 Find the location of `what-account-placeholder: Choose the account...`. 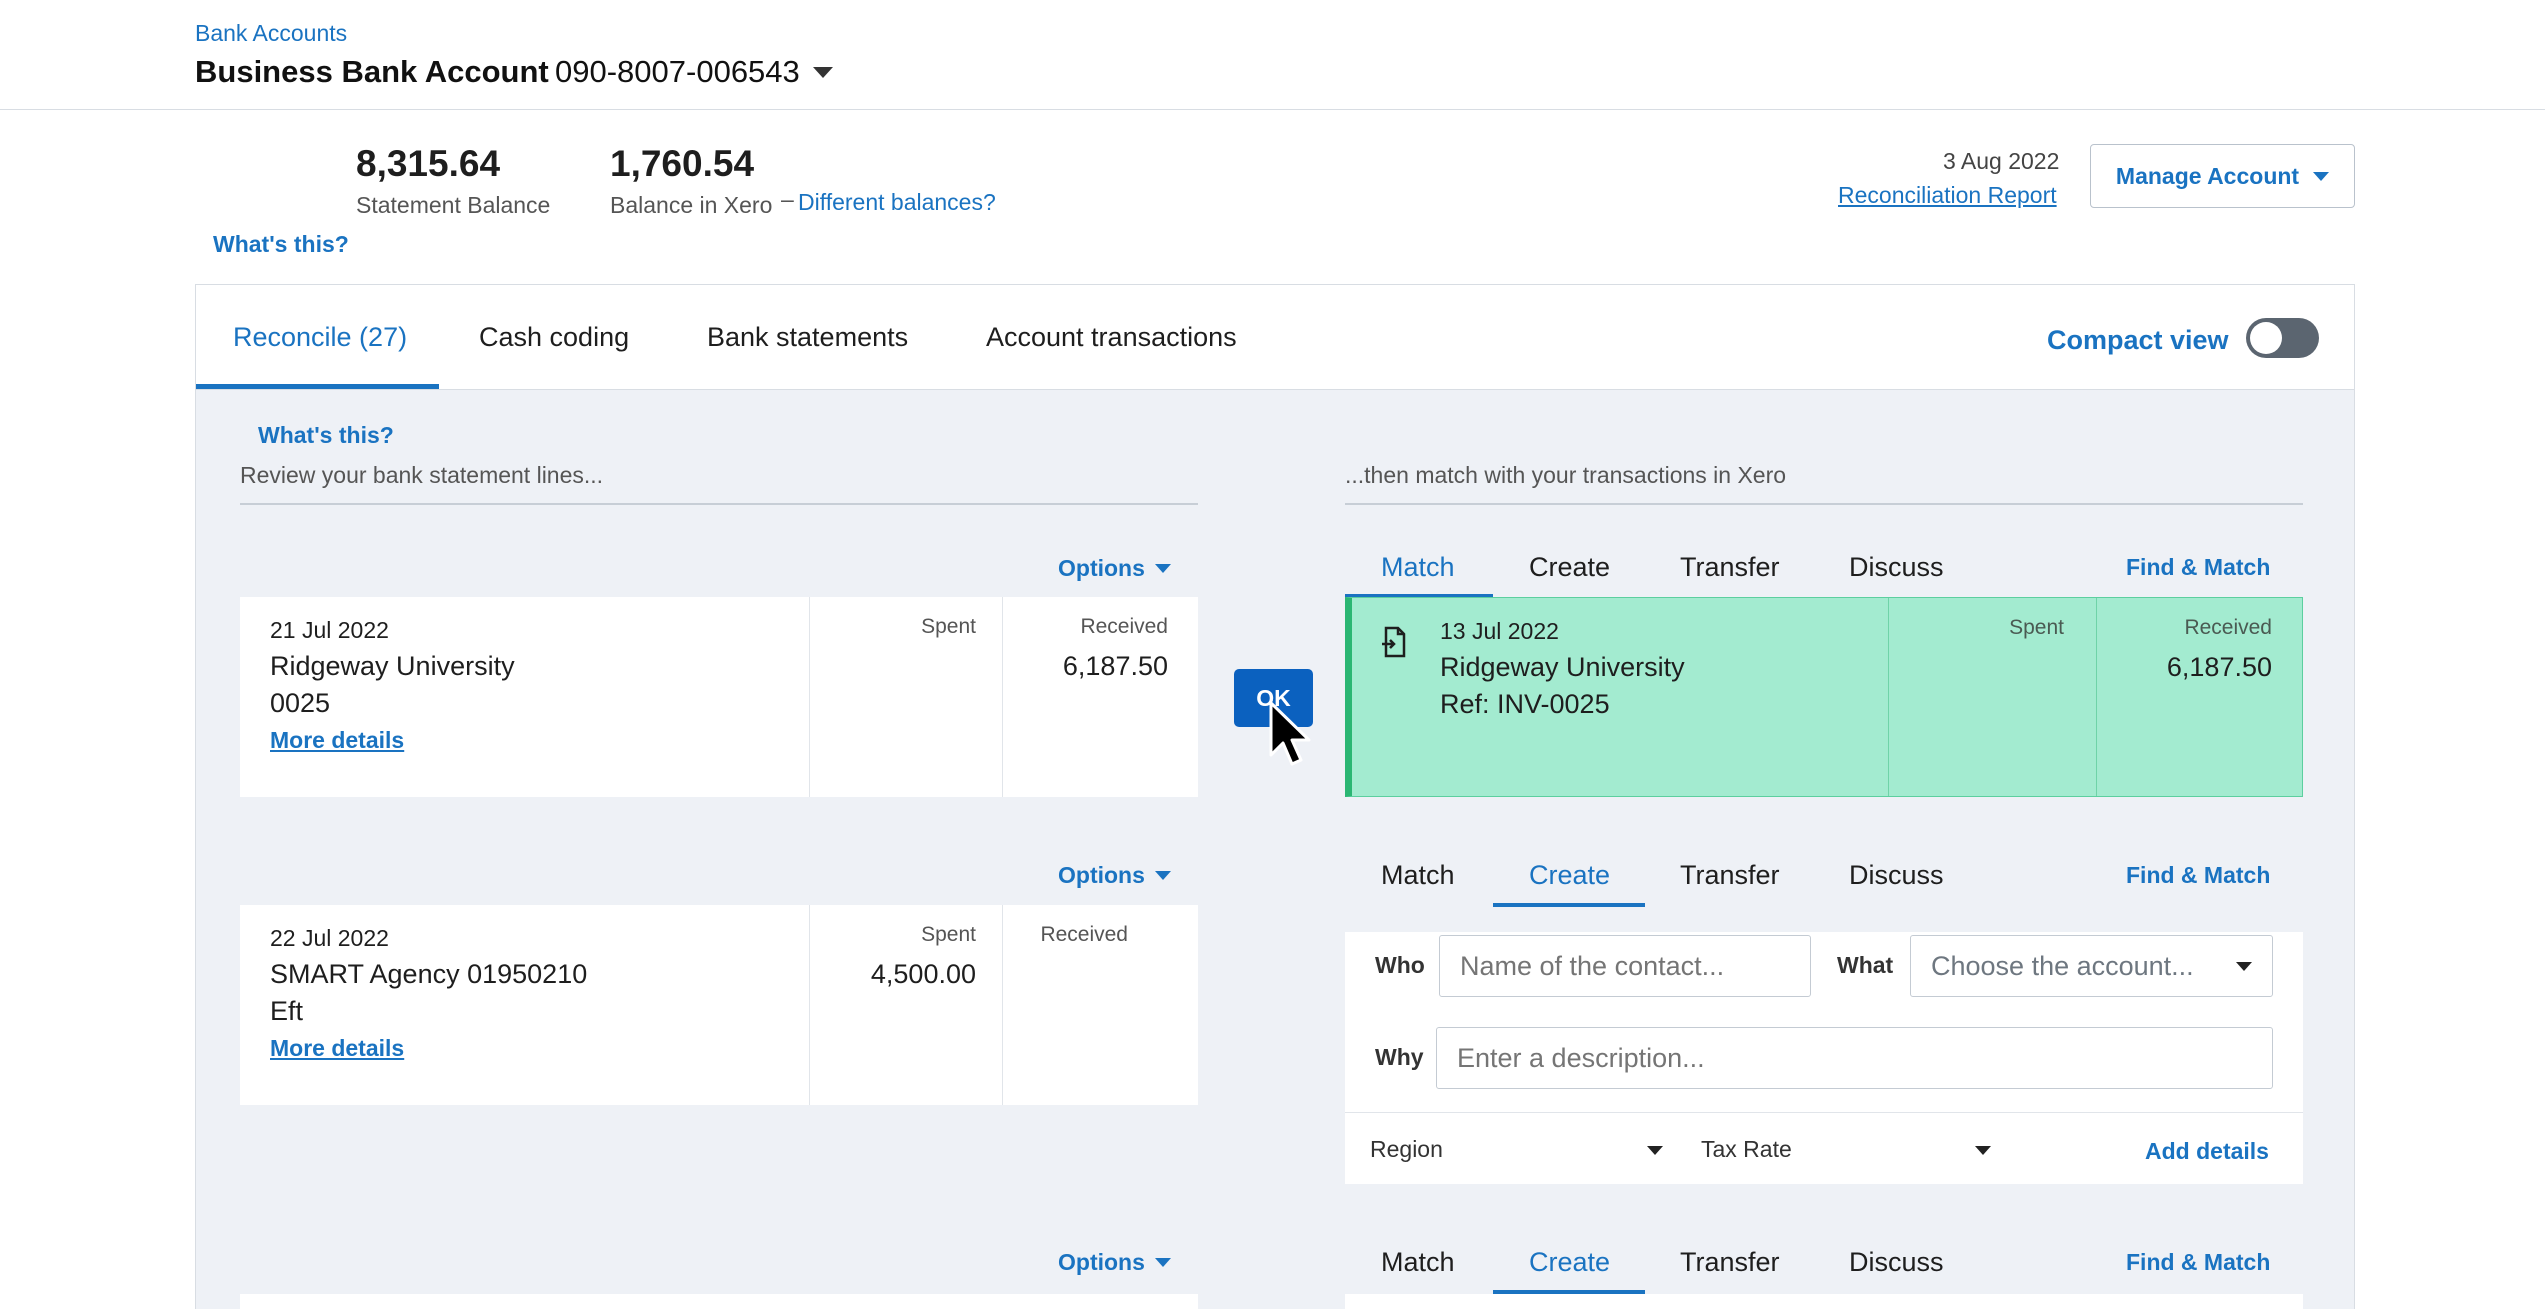

what-account-placeholder: Choose the account... is located at coordinates (2062, 965).